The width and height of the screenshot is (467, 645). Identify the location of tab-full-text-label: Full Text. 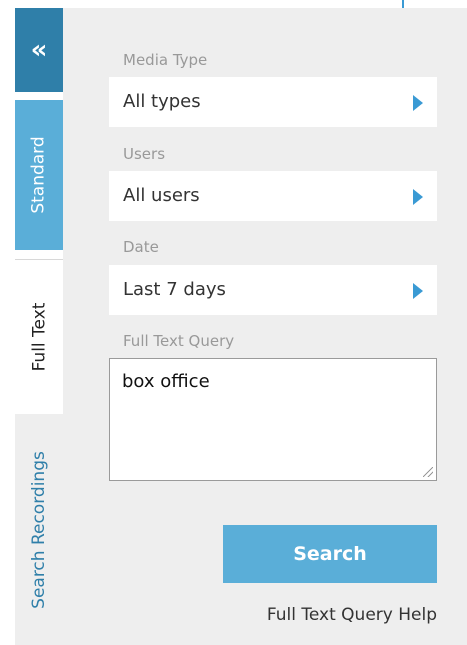
(39, 337).